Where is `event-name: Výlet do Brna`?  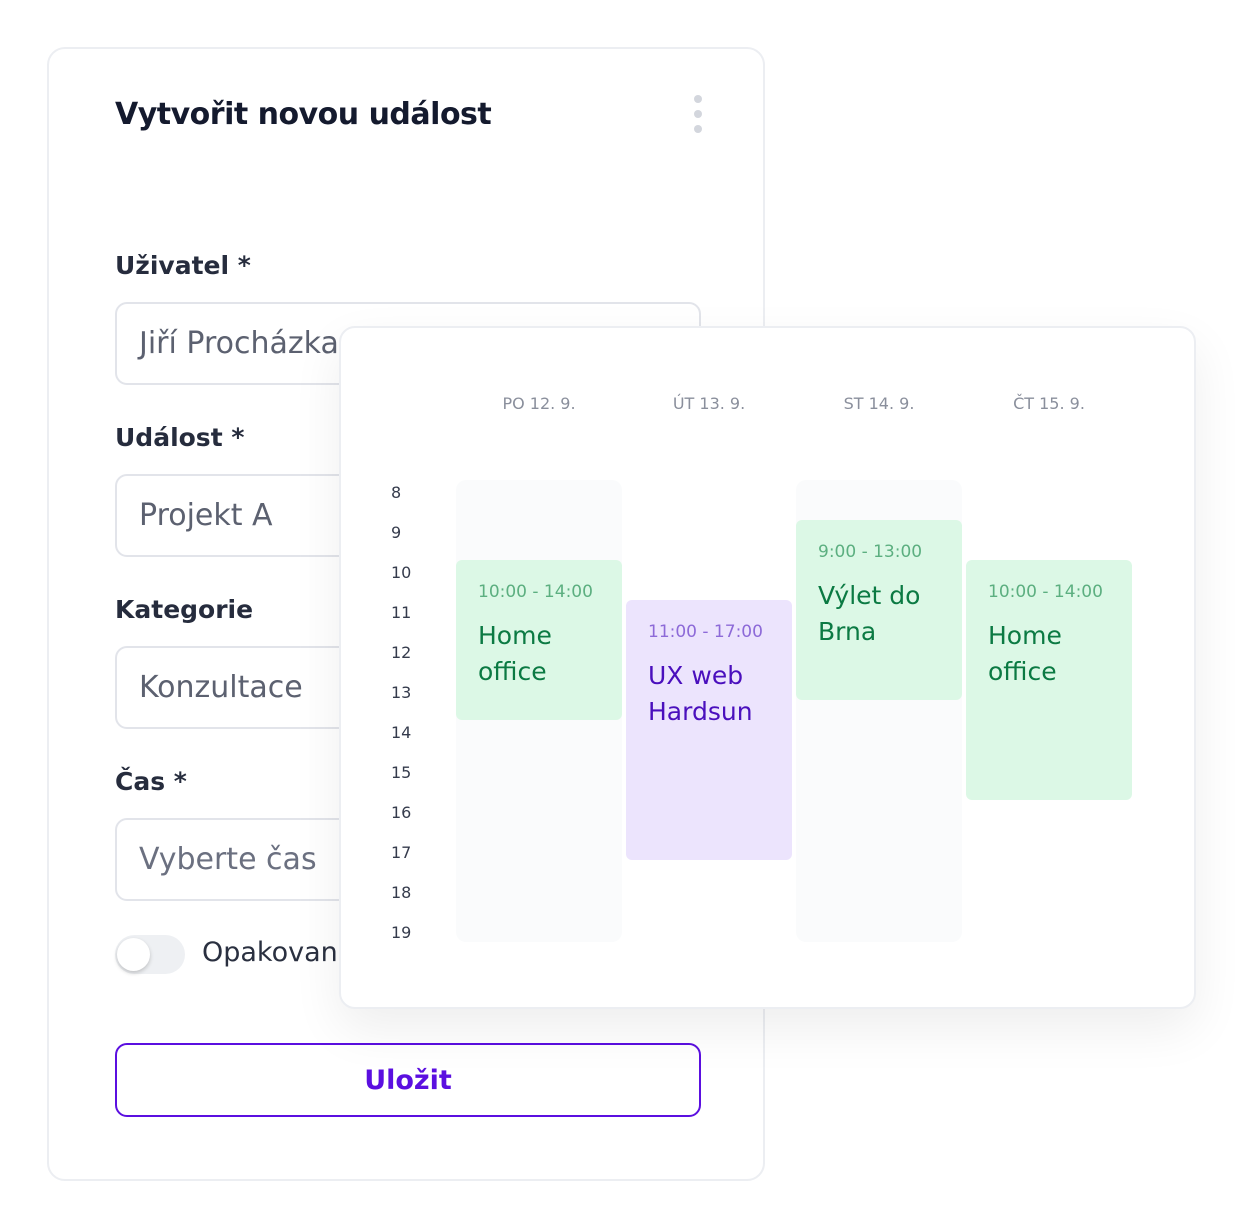
event-name: Výlet do Brna is located at coordinates (869, 613).